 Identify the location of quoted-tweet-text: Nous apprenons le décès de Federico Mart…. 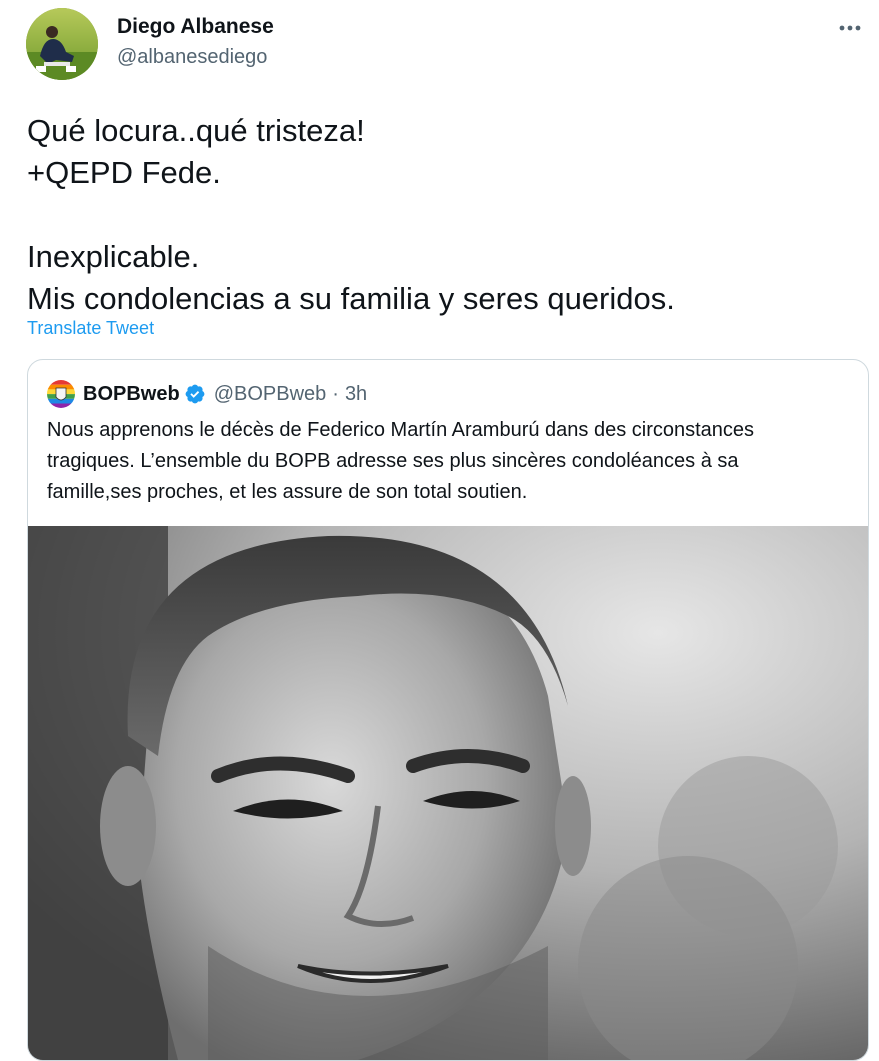
(447, 461).